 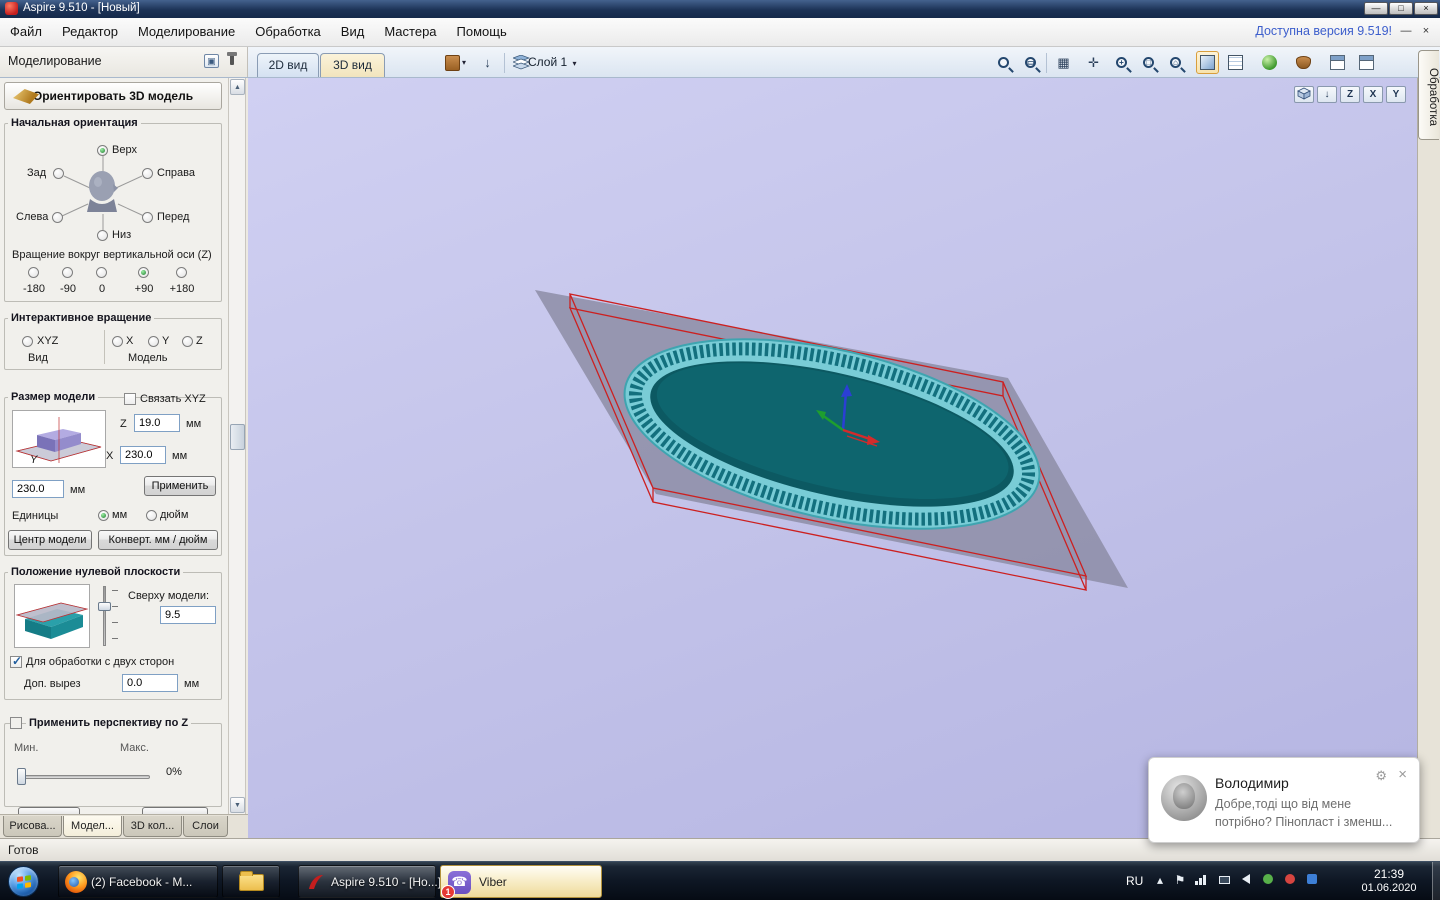 What do you see at coordinates (1323, 31) in the screenshot?
I see `update-available-link: Доступна версия 9.519!` at bounding box center [1323, 31].